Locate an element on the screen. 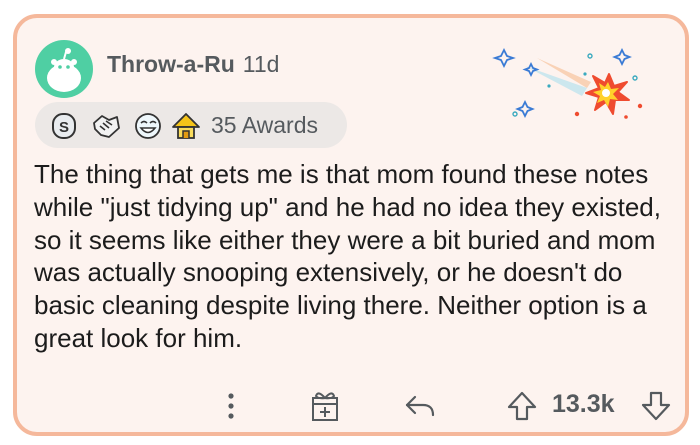 The image size is (700, 445). reply-button is located at coordinates (420, 406).